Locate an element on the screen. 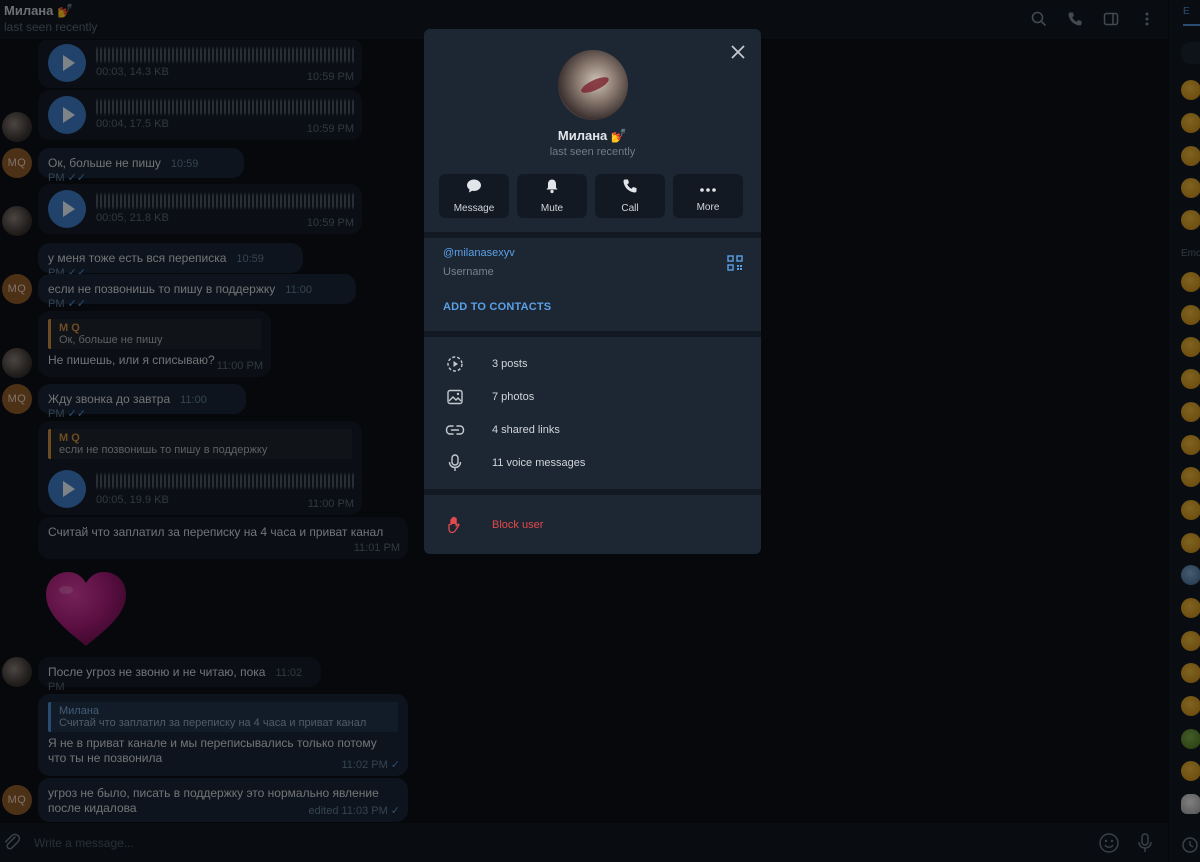  block-user-label: Block user is located at coordinates (518, 525).